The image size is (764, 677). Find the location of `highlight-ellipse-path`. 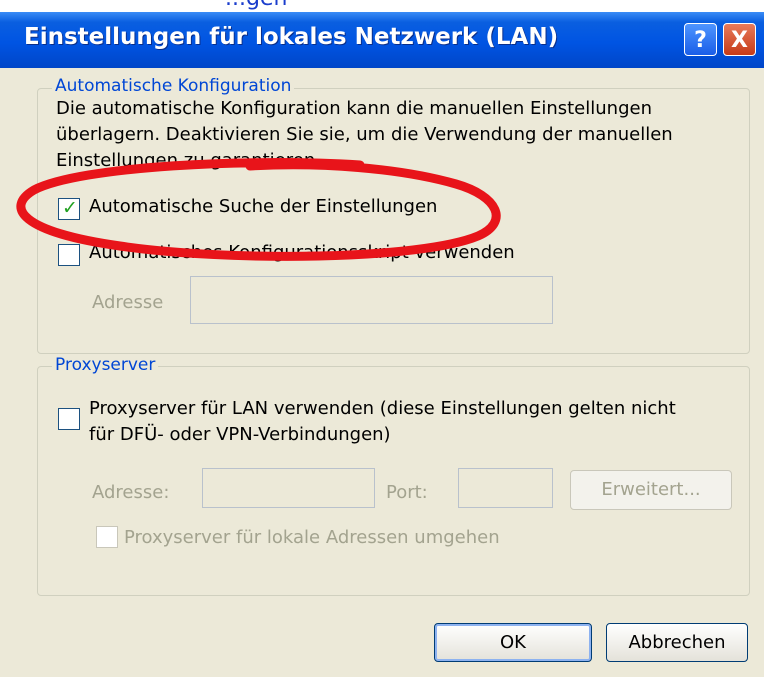

highlight-ellipse-path is located at coordinates (258, 209).